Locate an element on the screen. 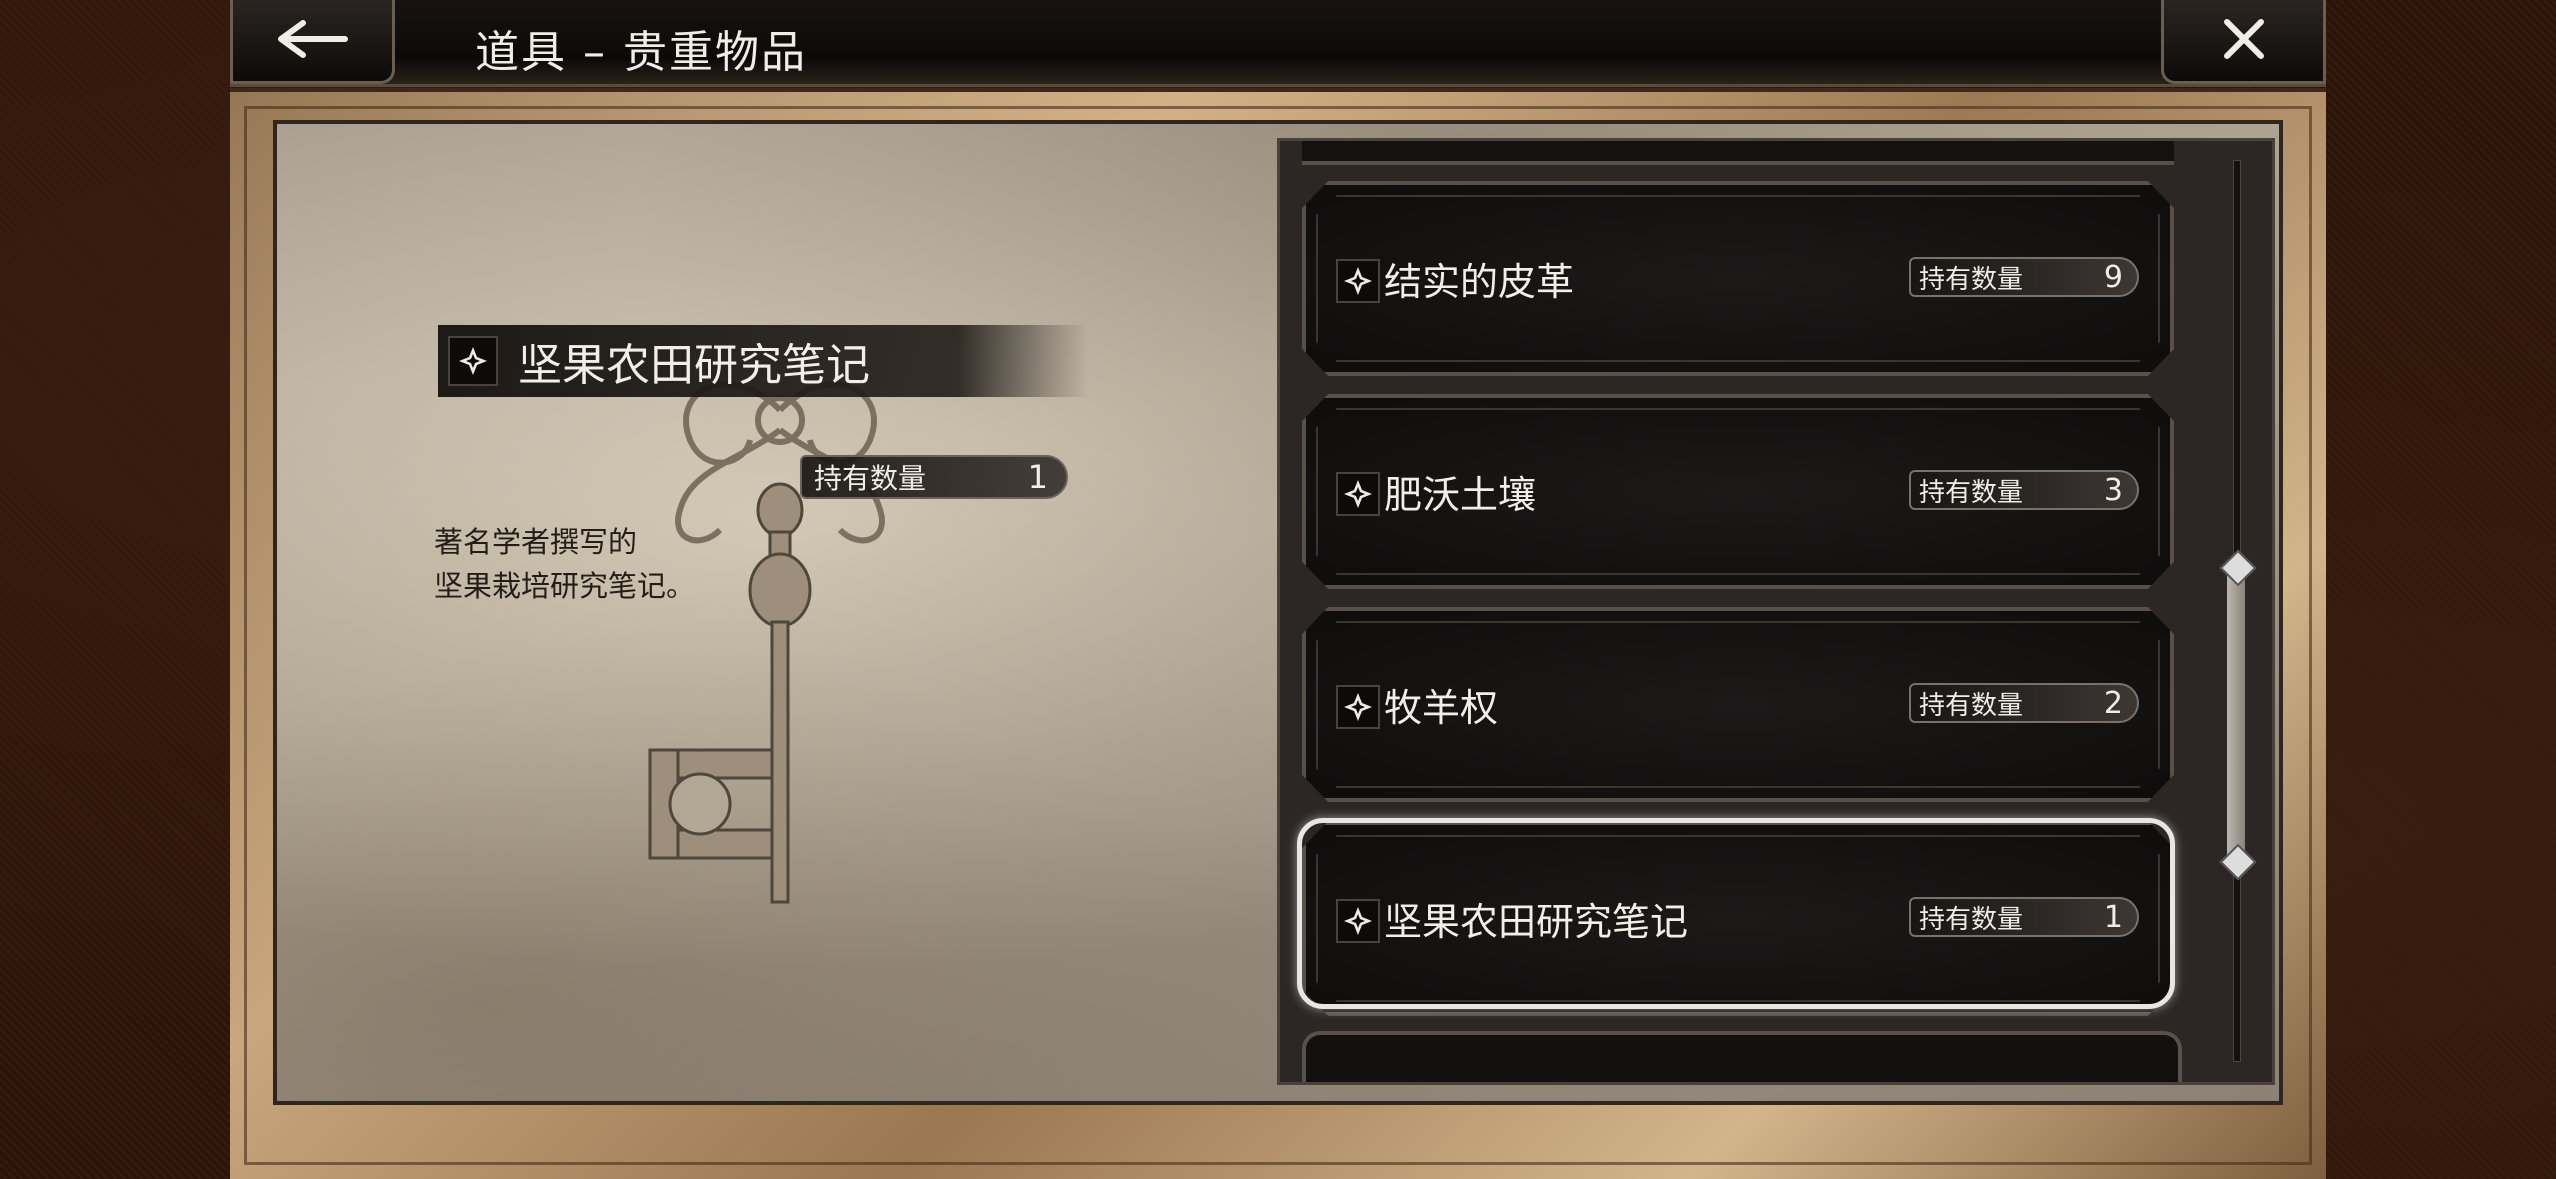  list-item: 结实的皮革 持有数量 9 is located at coordinates (1738, 278).